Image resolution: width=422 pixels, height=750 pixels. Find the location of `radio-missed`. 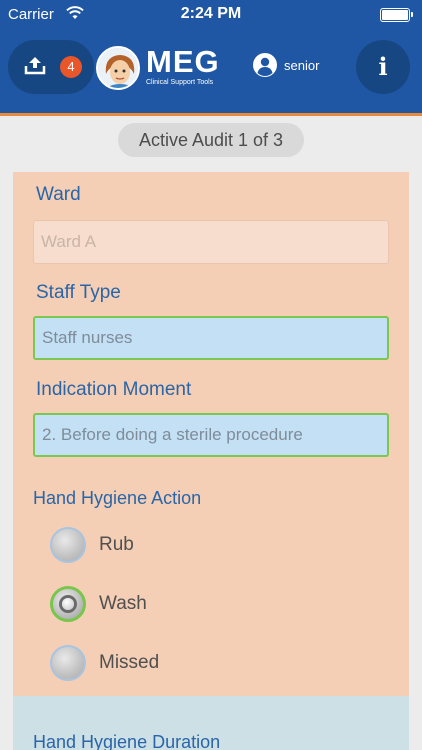

radio-missed is located at coordinates (68, 663).